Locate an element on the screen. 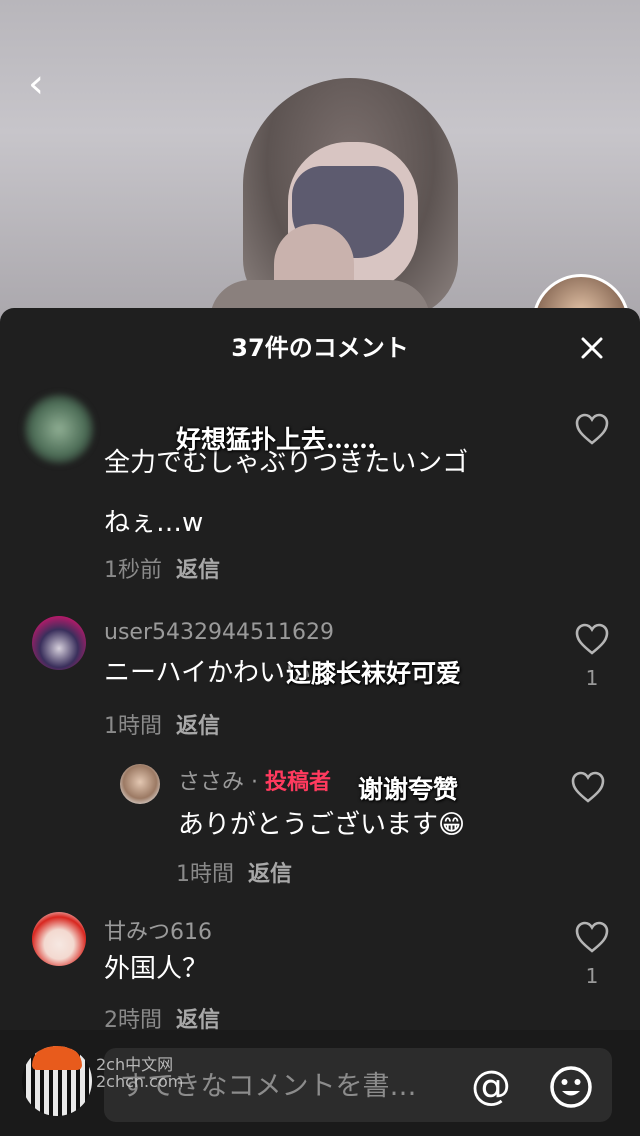  comment-count-title: 37件のコメント is located at coordinates (320, 348).